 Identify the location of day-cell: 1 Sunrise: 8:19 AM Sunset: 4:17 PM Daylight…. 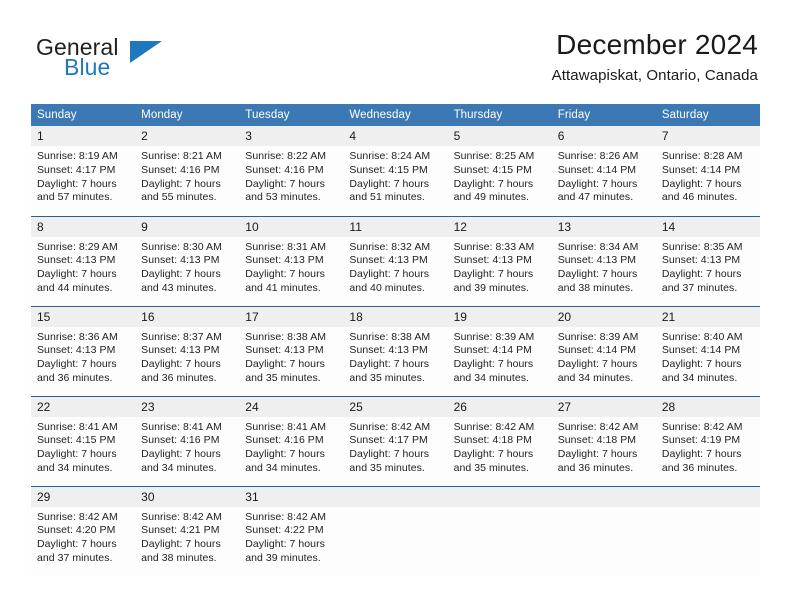
(83, 171).